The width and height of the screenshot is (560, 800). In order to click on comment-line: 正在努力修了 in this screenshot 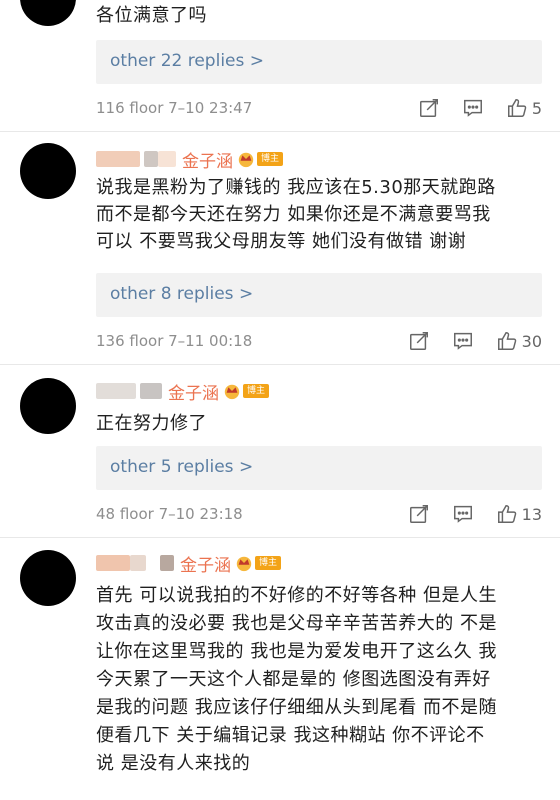, I will do `click(151, 423)`.